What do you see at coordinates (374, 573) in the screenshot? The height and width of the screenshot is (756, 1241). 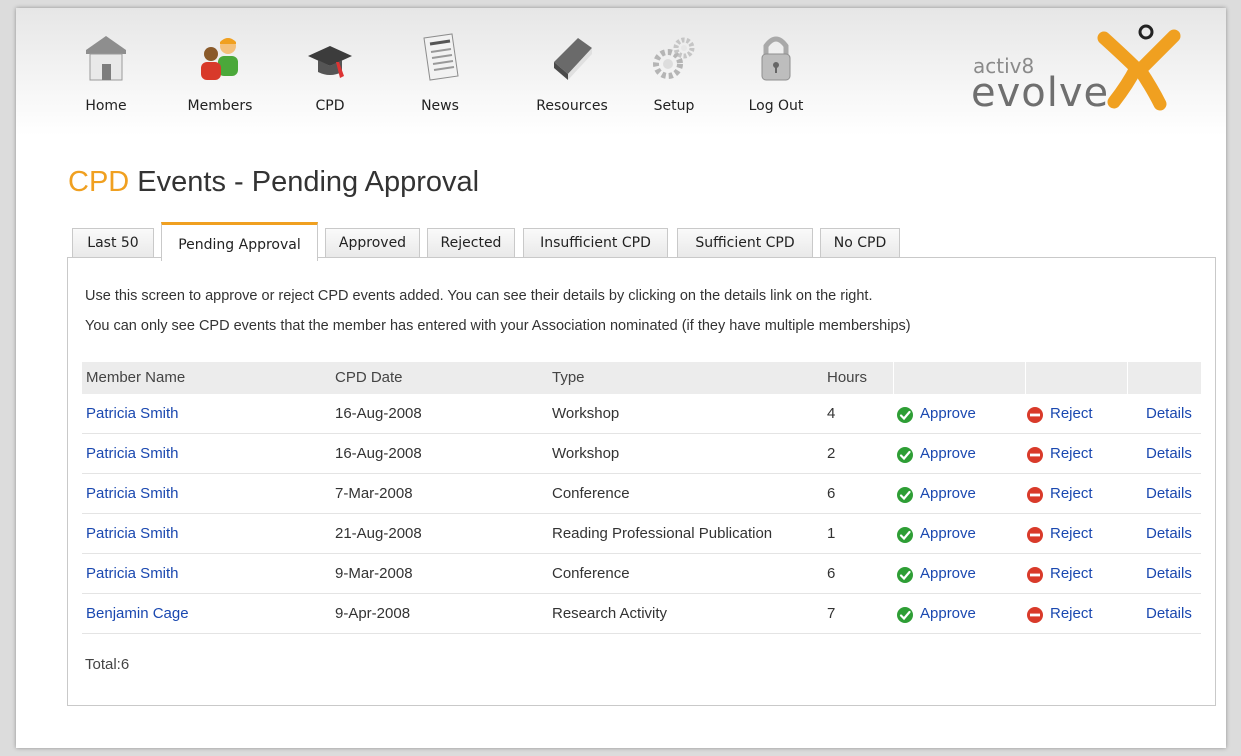 I see `cpd-date-cell: 9-Mar-2008` at bounding box center [374, 573].